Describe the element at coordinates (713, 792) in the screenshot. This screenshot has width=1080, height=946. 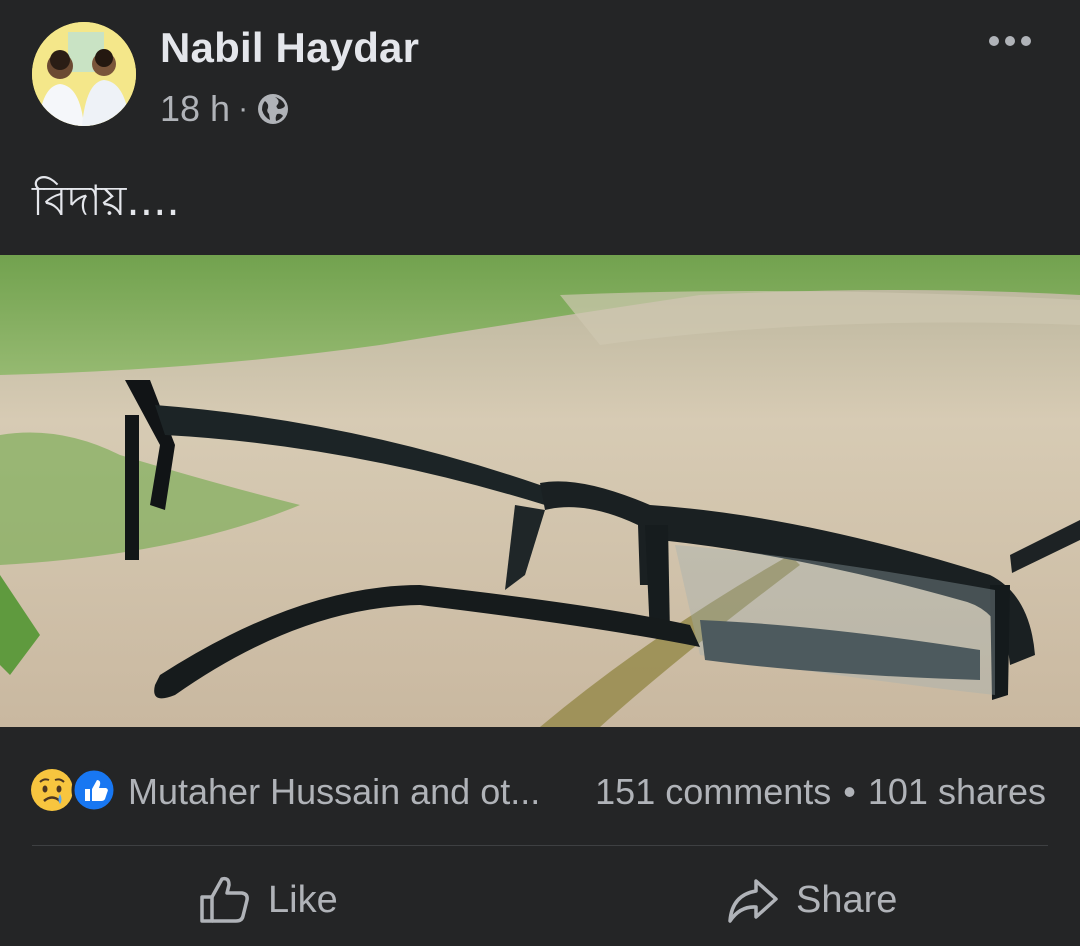
I see `comments-count: 151 comments` at that location.